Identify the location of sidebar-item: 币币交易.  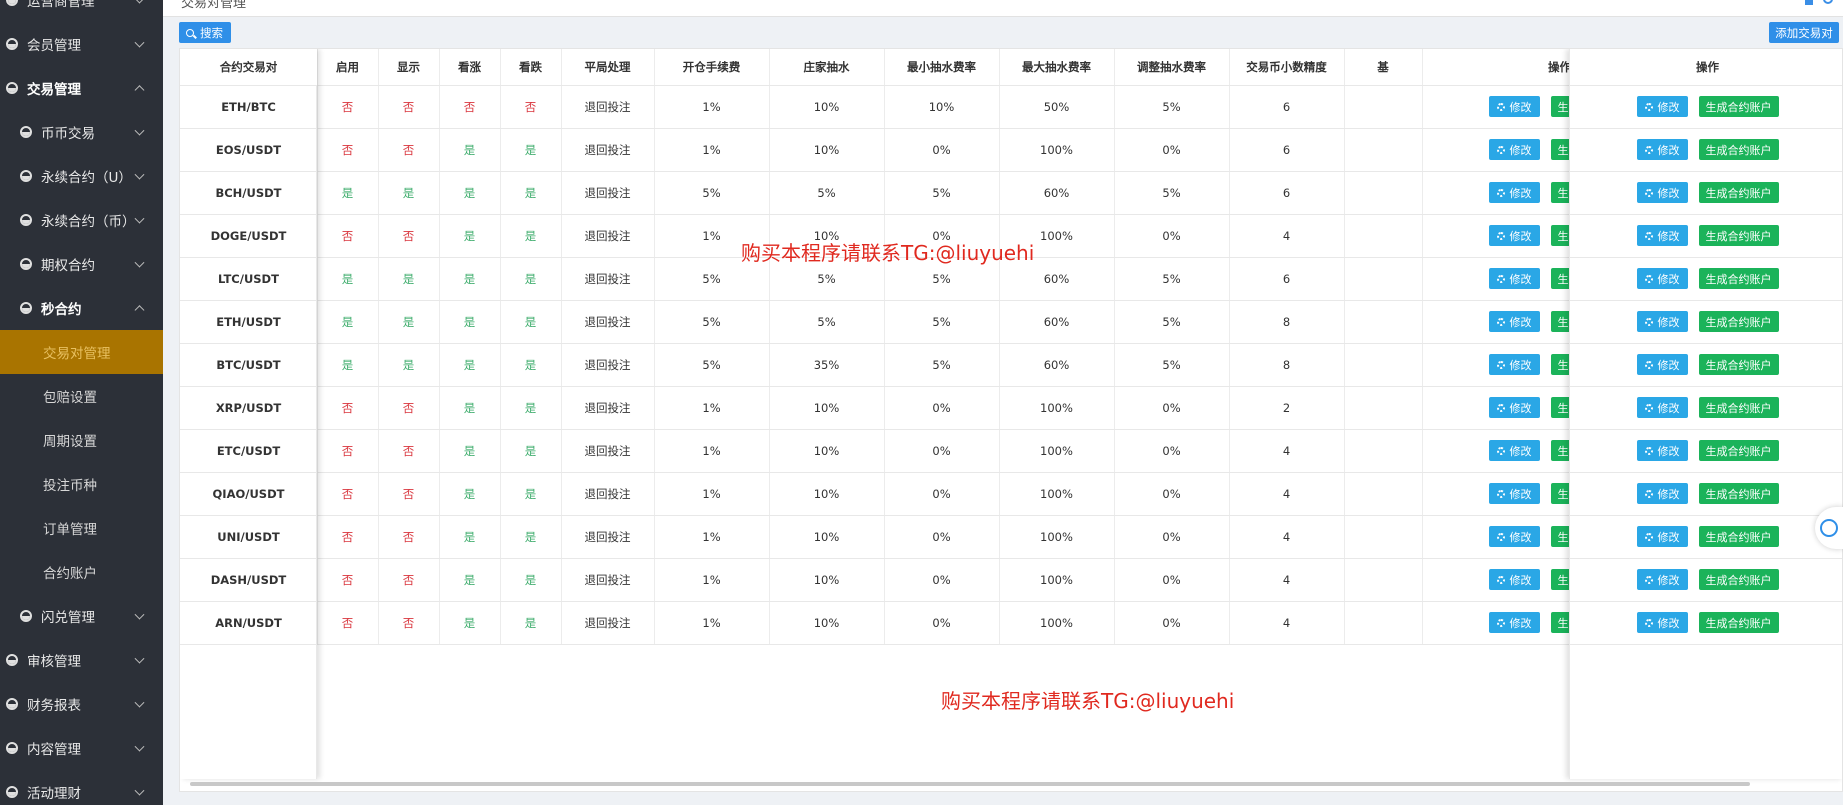
(81, 132).